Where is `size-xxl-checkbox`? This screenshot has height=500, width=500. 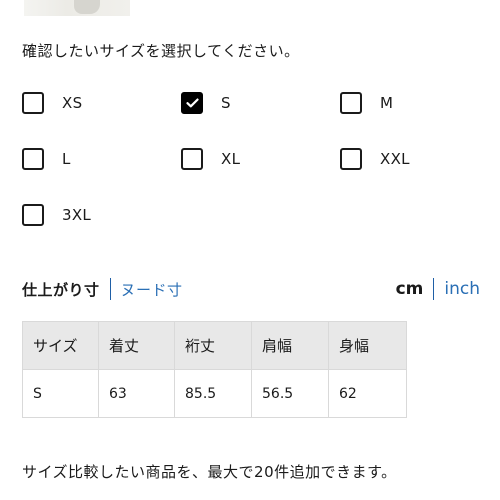
size-xxl-checkbox is located at coordinates (351, 159).